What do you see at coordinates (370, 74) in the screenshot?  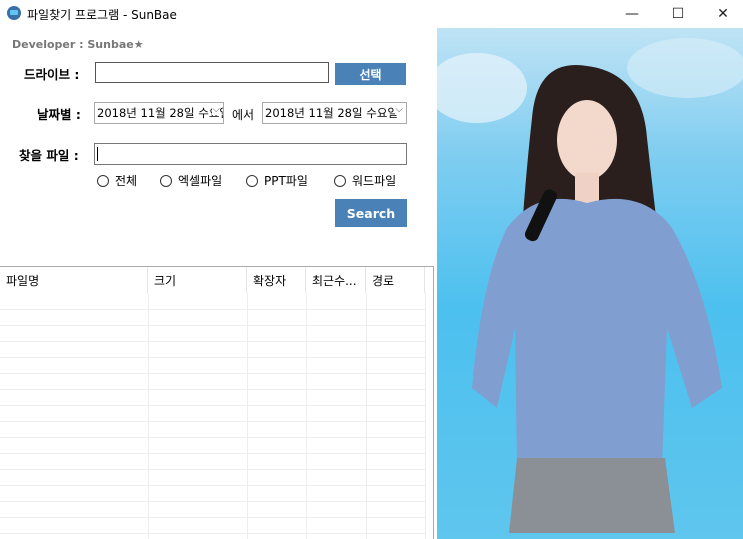 I see `select-drive-button: 선택` at bounding box center [370, 74].